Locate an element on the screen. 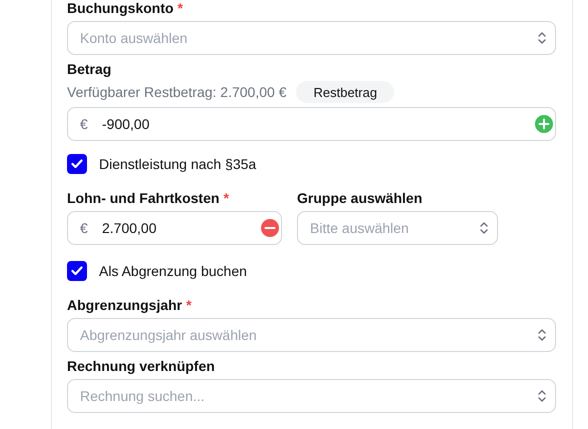 The width and height of the screenshot is (588, 429). field-label: Rechnung verknüpfen is located at coordinates (141, 366).